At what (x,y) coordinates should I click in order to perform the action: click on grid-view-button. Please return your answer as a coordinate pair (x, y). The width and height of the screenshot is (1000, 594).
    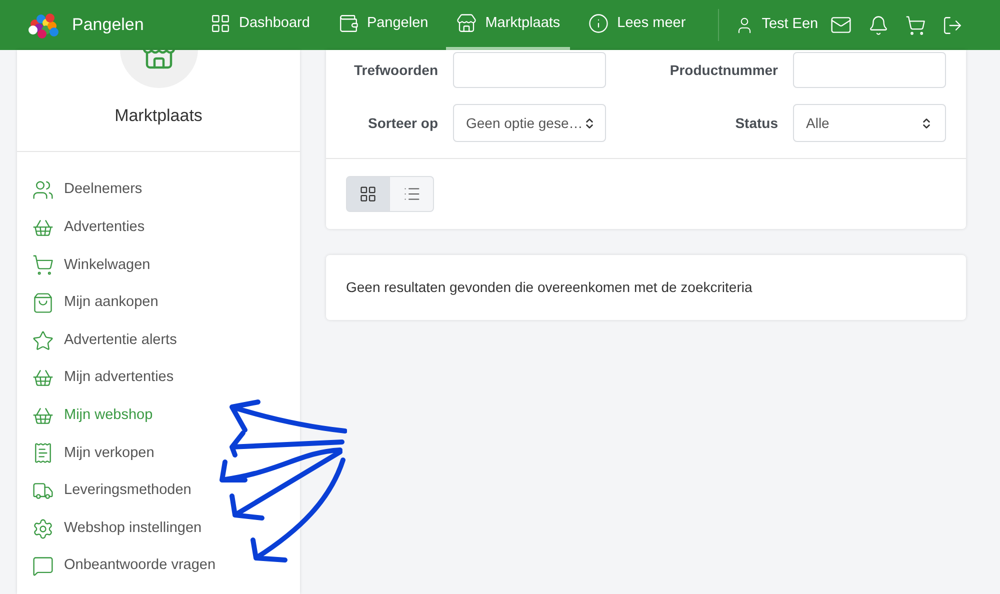
    Looking at the image, I should click on (368, 194).